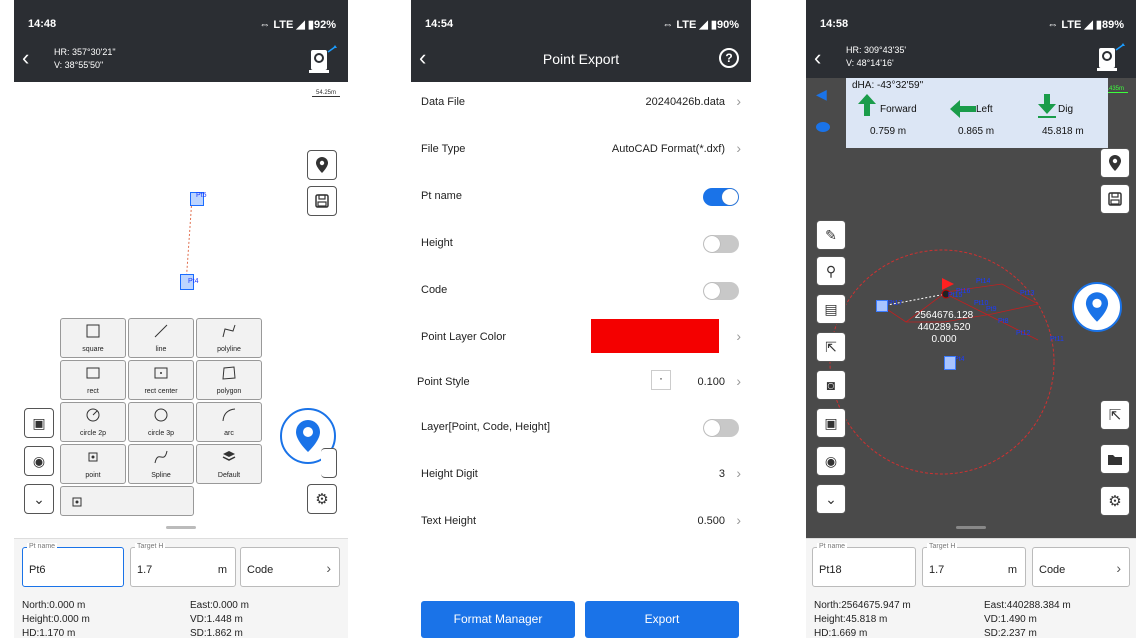 The image size is (1136, 638). What do you see at coordinates (821, 94) in the screenshot?
I see `audio-icon: ◀` at bounding box center [821, 94].